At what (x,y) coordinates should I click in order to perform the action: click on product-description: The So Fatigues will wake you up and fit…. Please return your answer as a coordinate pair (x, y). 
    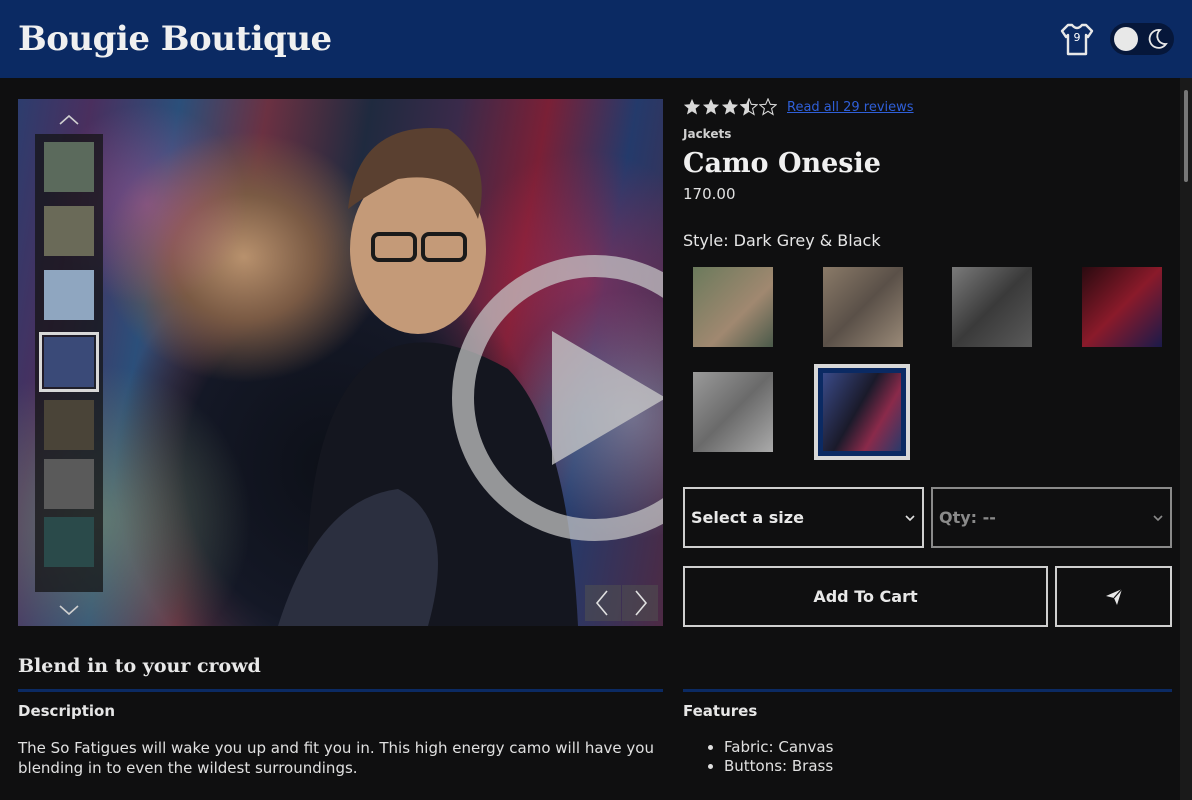
    Looking at the image, I should click on (336, 758).